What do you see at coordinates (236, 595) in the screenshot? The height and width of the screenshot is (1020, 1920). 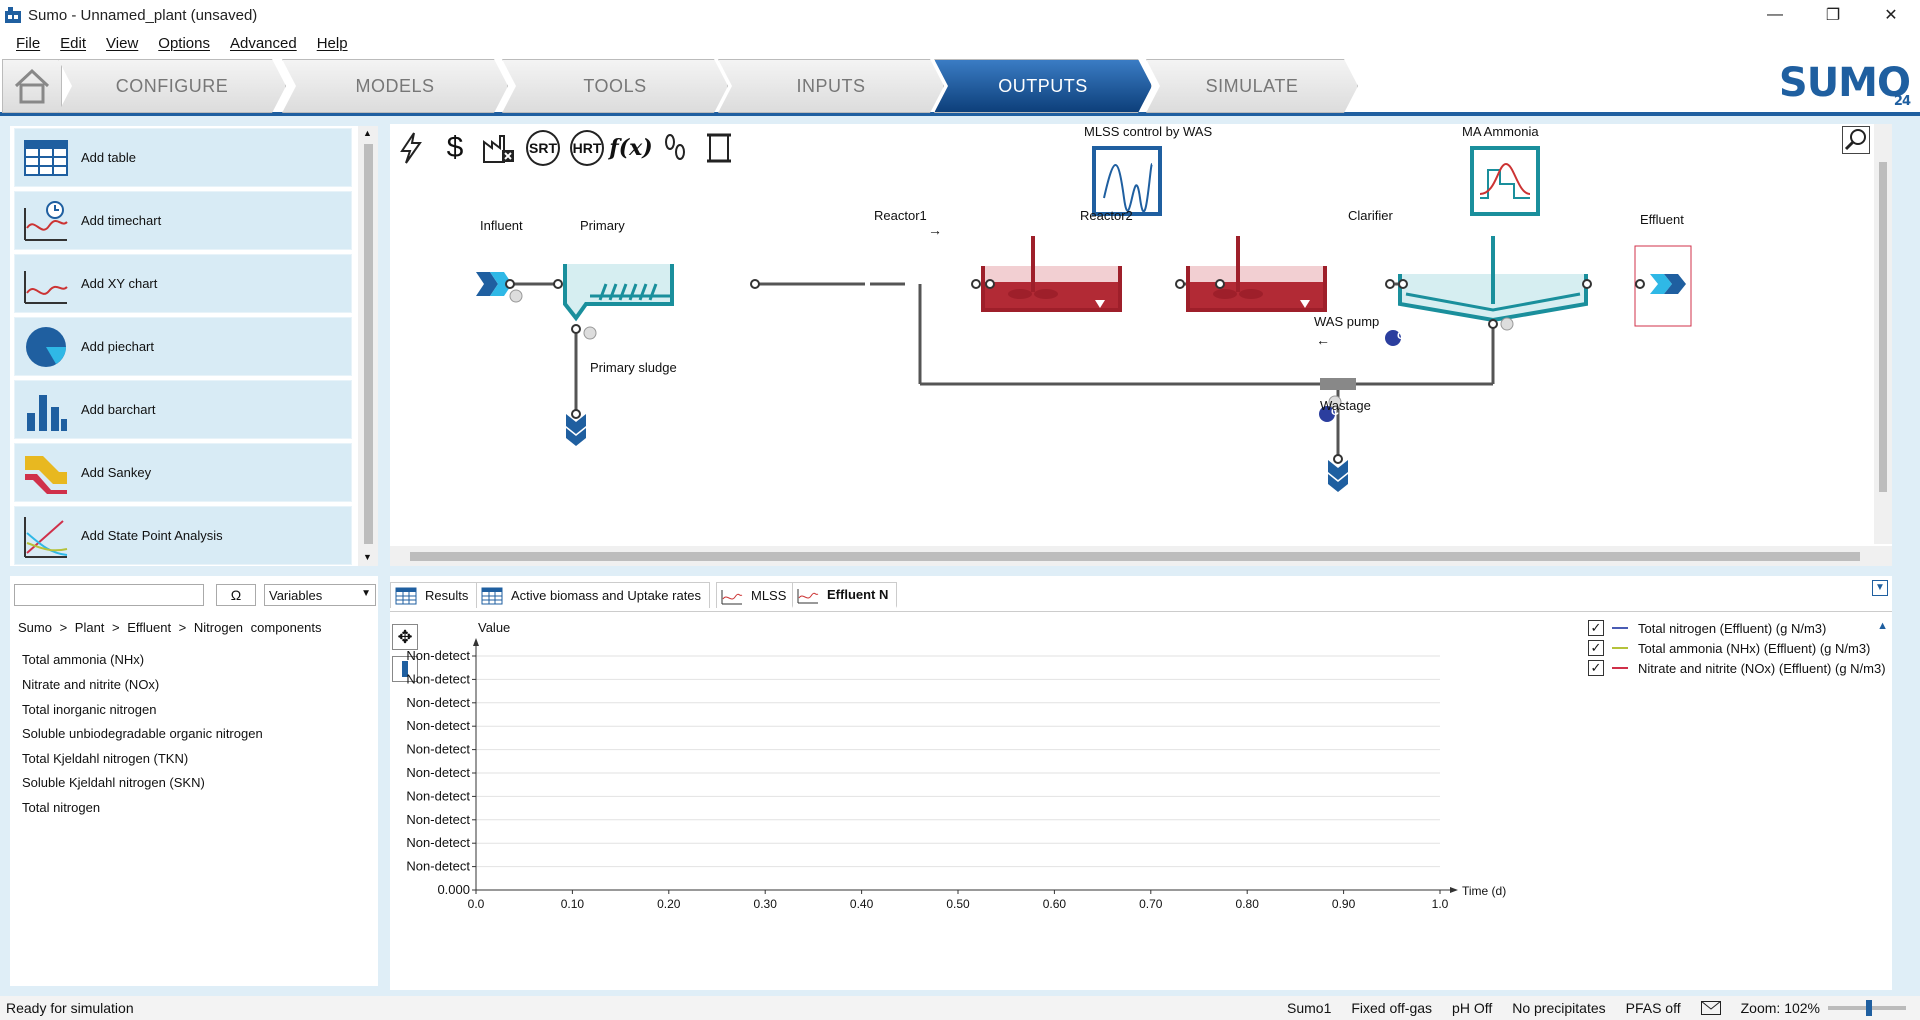 I see `omega-button: Ω` at bounding box center [236, 595].